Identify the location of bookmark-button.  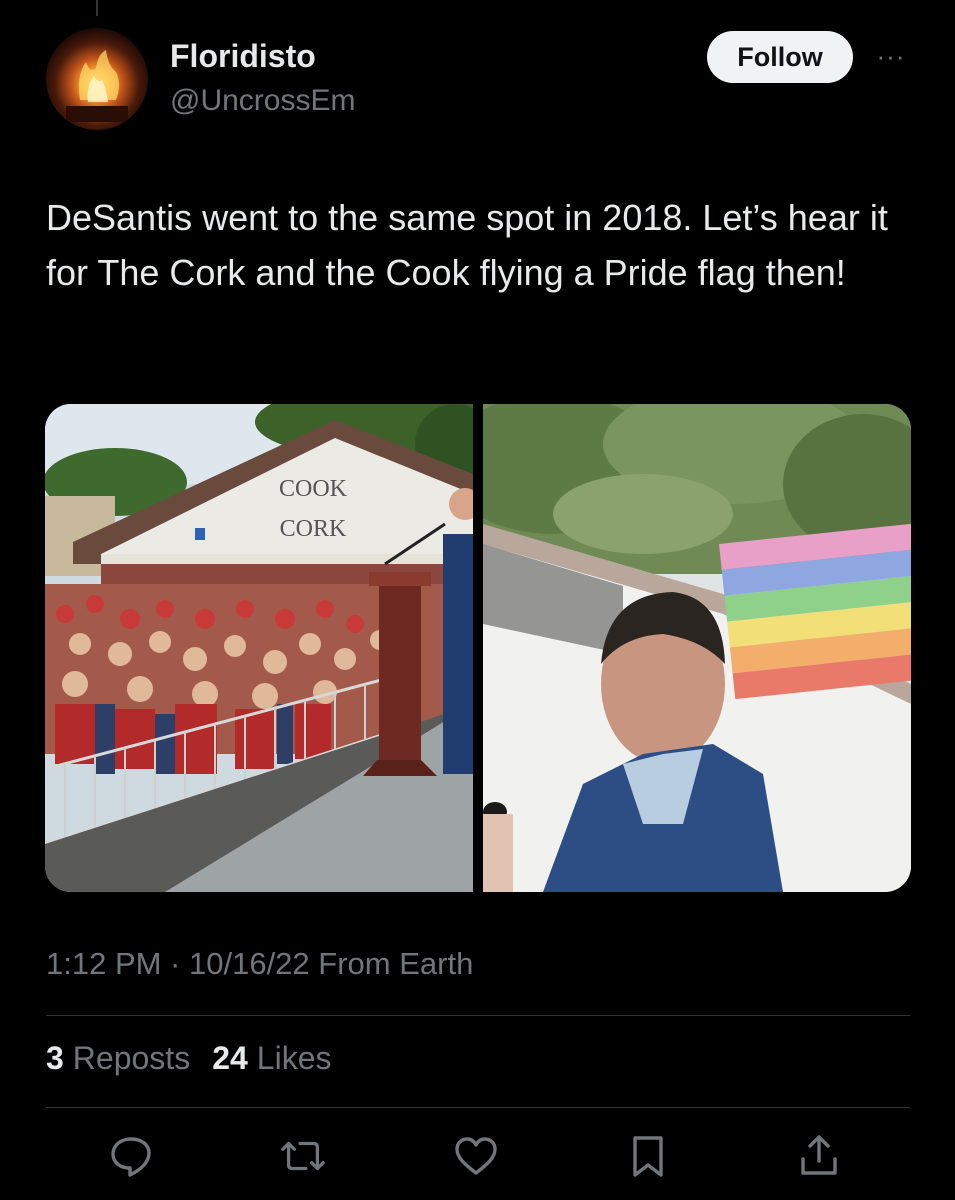
(648, 1156).